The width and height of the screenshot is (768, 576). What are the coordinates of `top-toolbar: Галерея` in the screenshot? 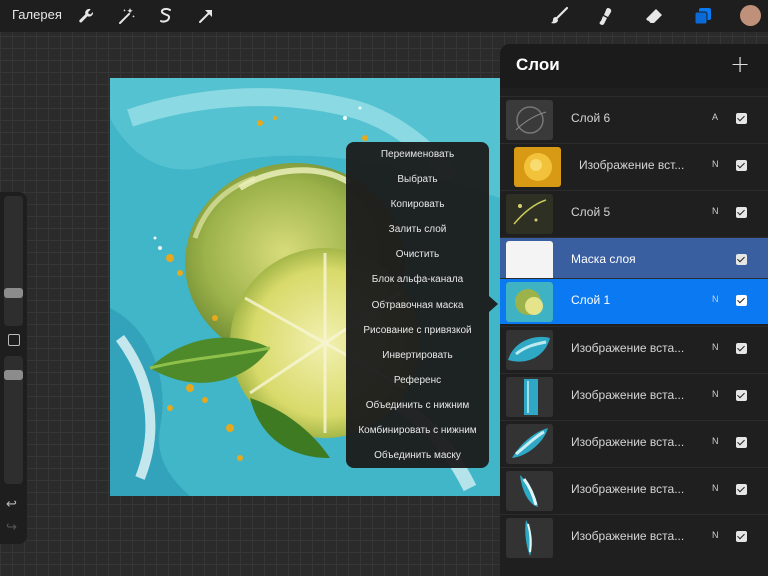 It's located at (384, 16).